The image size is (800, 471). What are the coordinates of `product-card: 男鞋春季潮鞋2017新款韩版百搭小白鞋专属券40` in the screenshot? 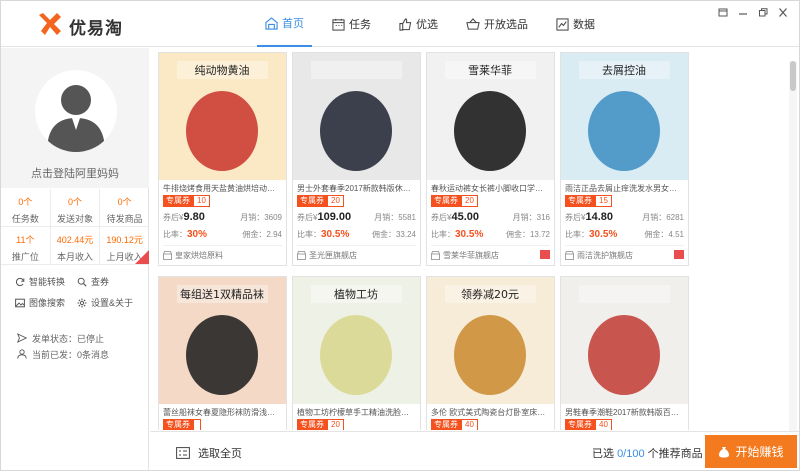 It's located at (624, 353).